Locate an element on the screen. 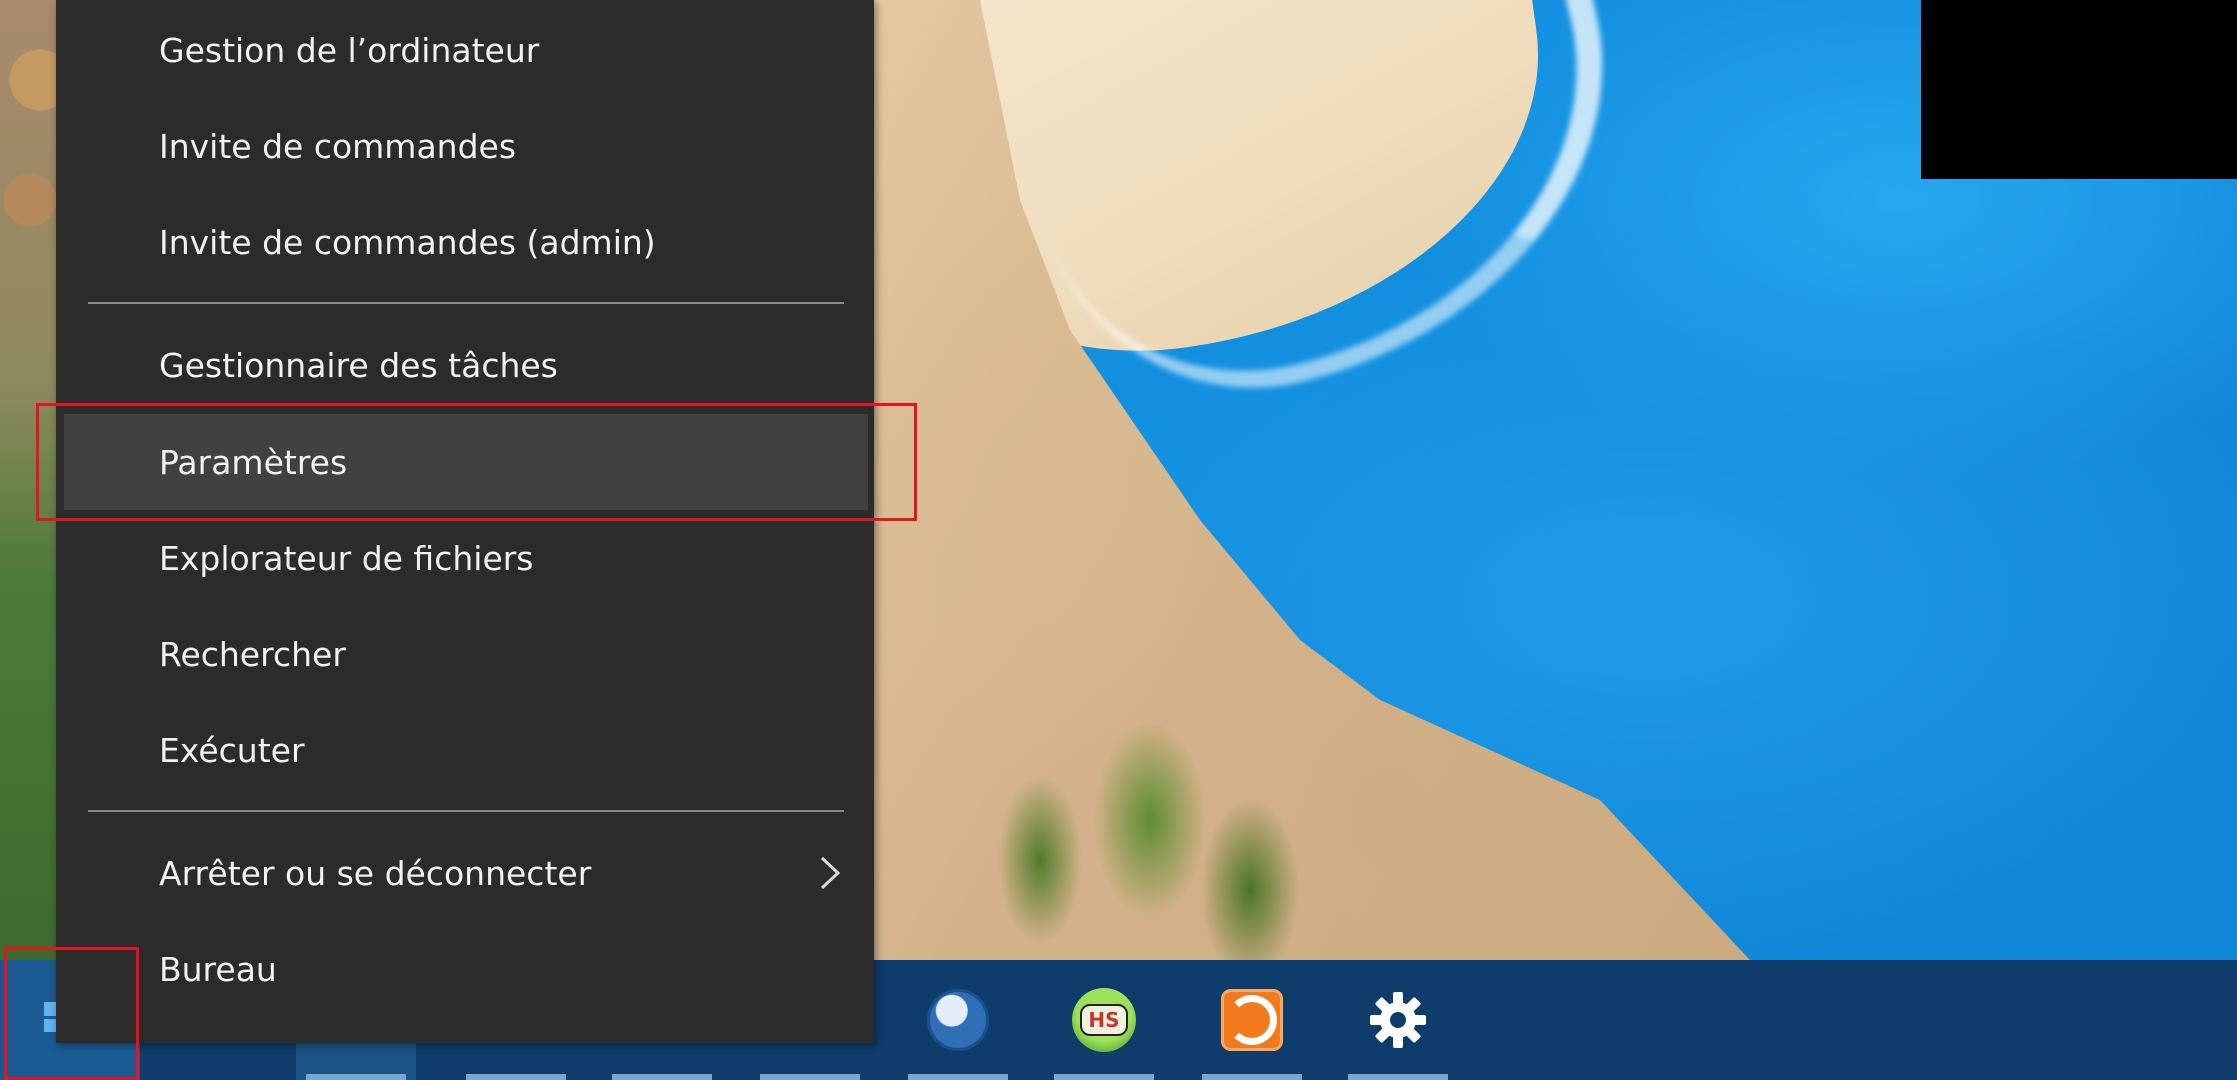  menu-item-label: Exécuter is located at coordinates (232, 750).